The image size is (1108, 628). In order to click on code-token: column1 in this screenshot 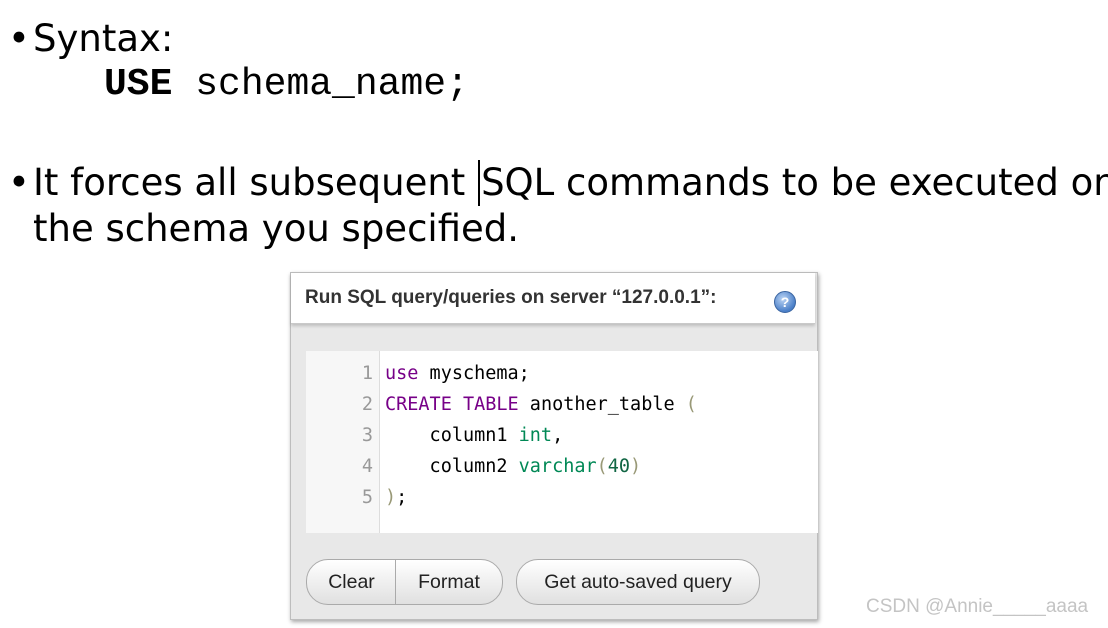, I will do `click(452, 435)`.